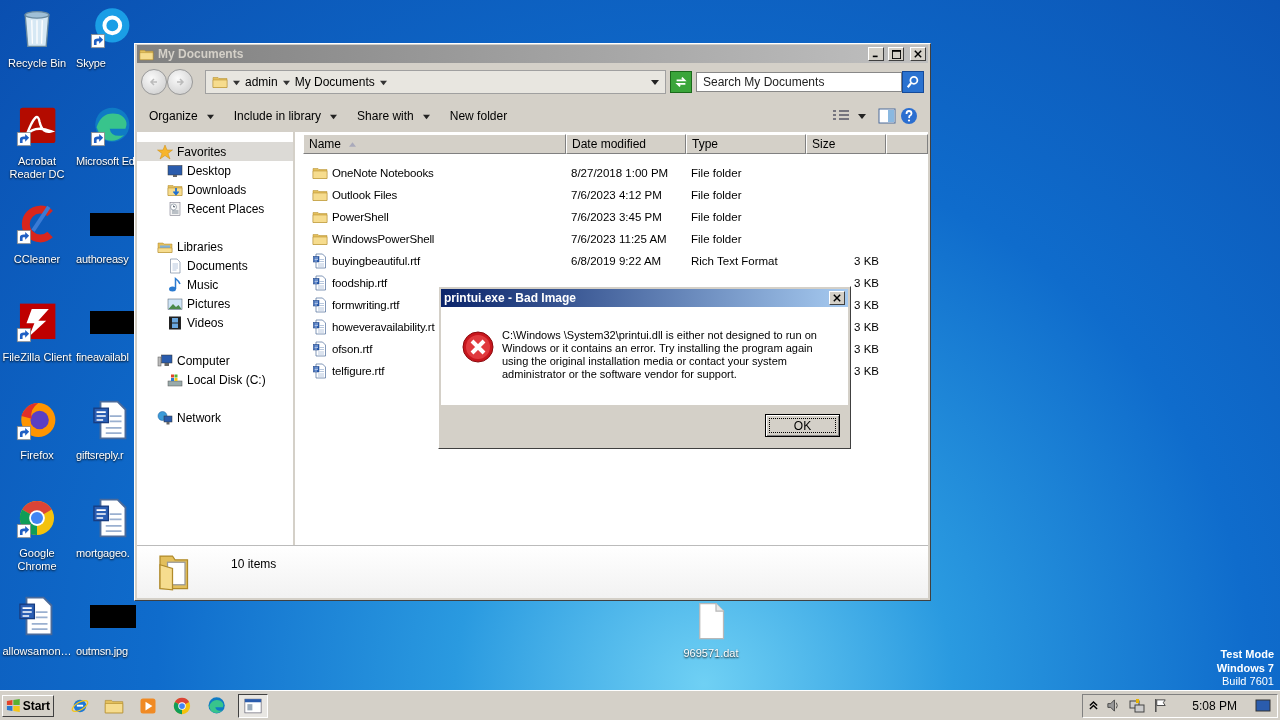 The height and width of the screenshot is (720, 1280). I want to click on nav-item: Libraries, so click(215, 246).